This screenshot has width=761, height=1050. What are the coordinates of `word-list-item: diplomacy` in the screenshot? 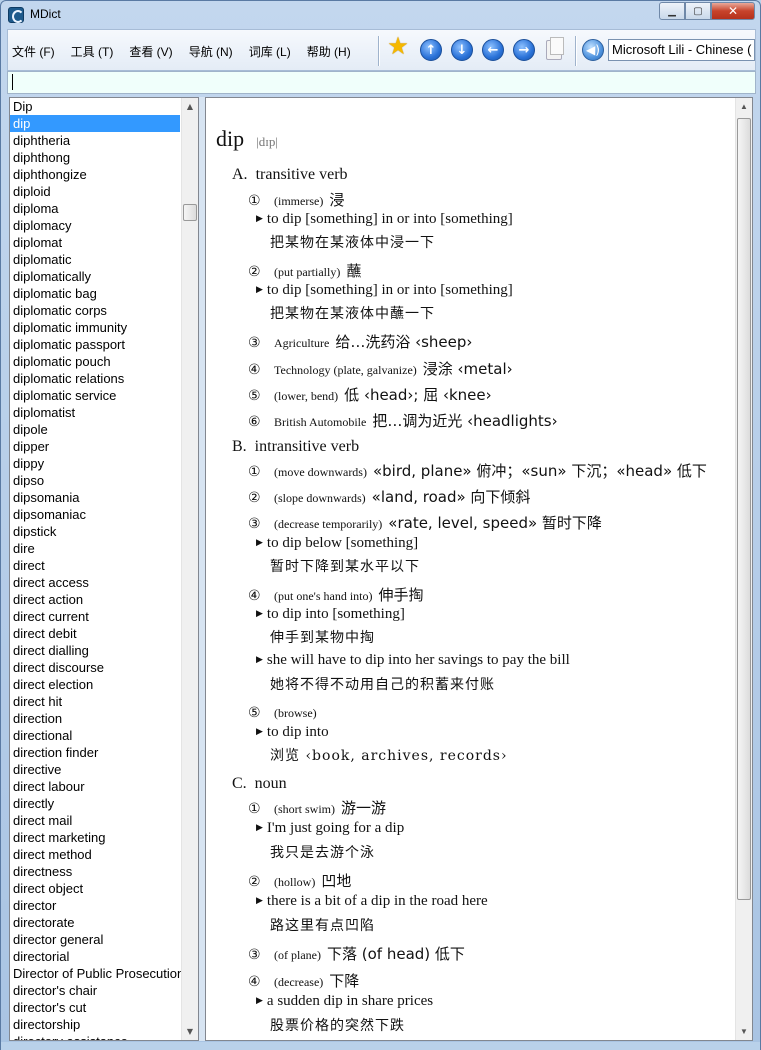 It's located at (96, 225).